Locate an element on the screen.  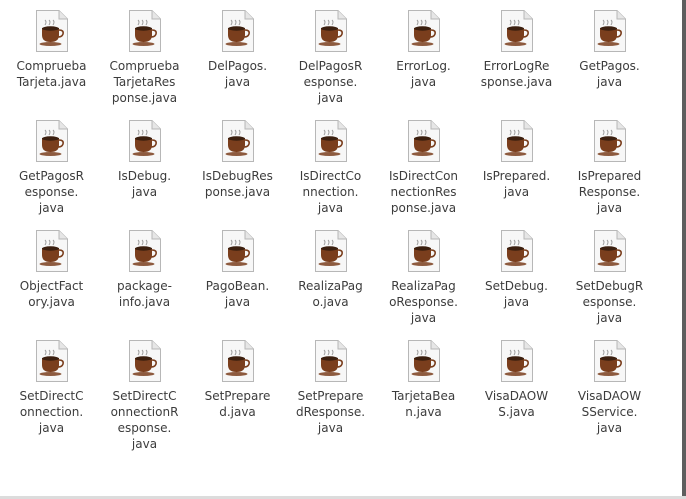
file-name-label: VisaDAOW S.java is located at coordinates (516, 404).